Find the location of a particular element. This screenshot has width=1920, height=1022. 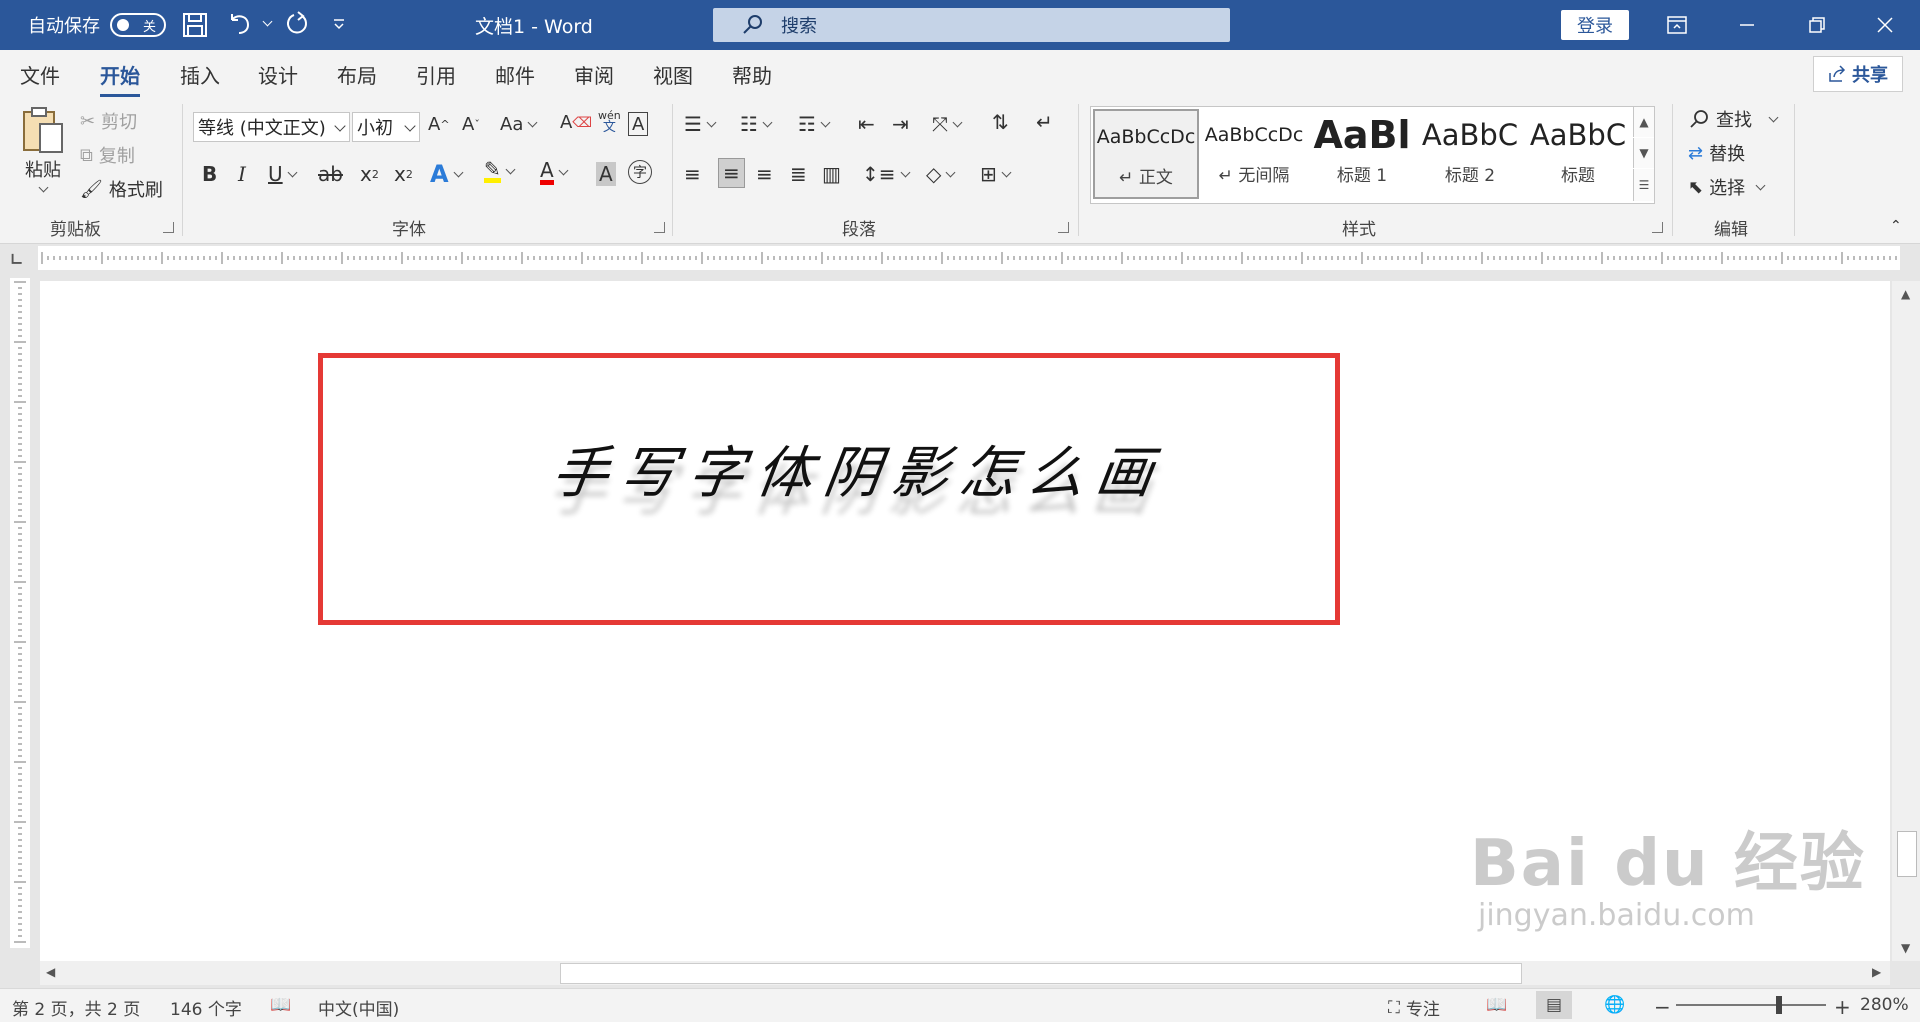

style-title: AaBbC 标题 is located at coordinates (1578, 154).